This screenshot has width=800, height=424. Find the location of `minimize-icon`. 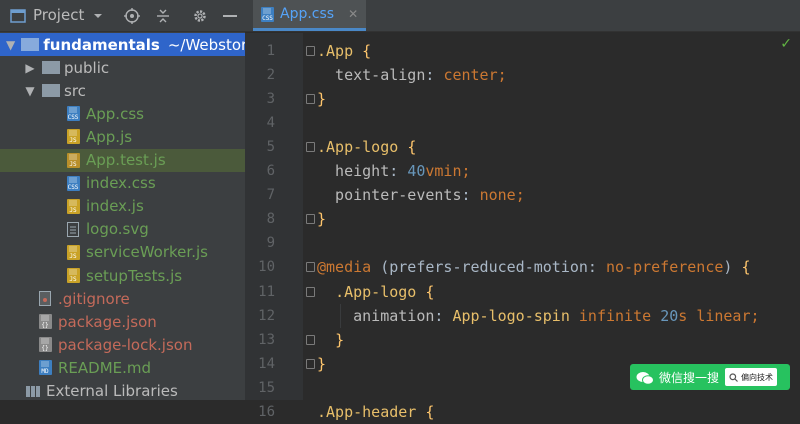

minimize-icon is located at coordinates (230, 15).